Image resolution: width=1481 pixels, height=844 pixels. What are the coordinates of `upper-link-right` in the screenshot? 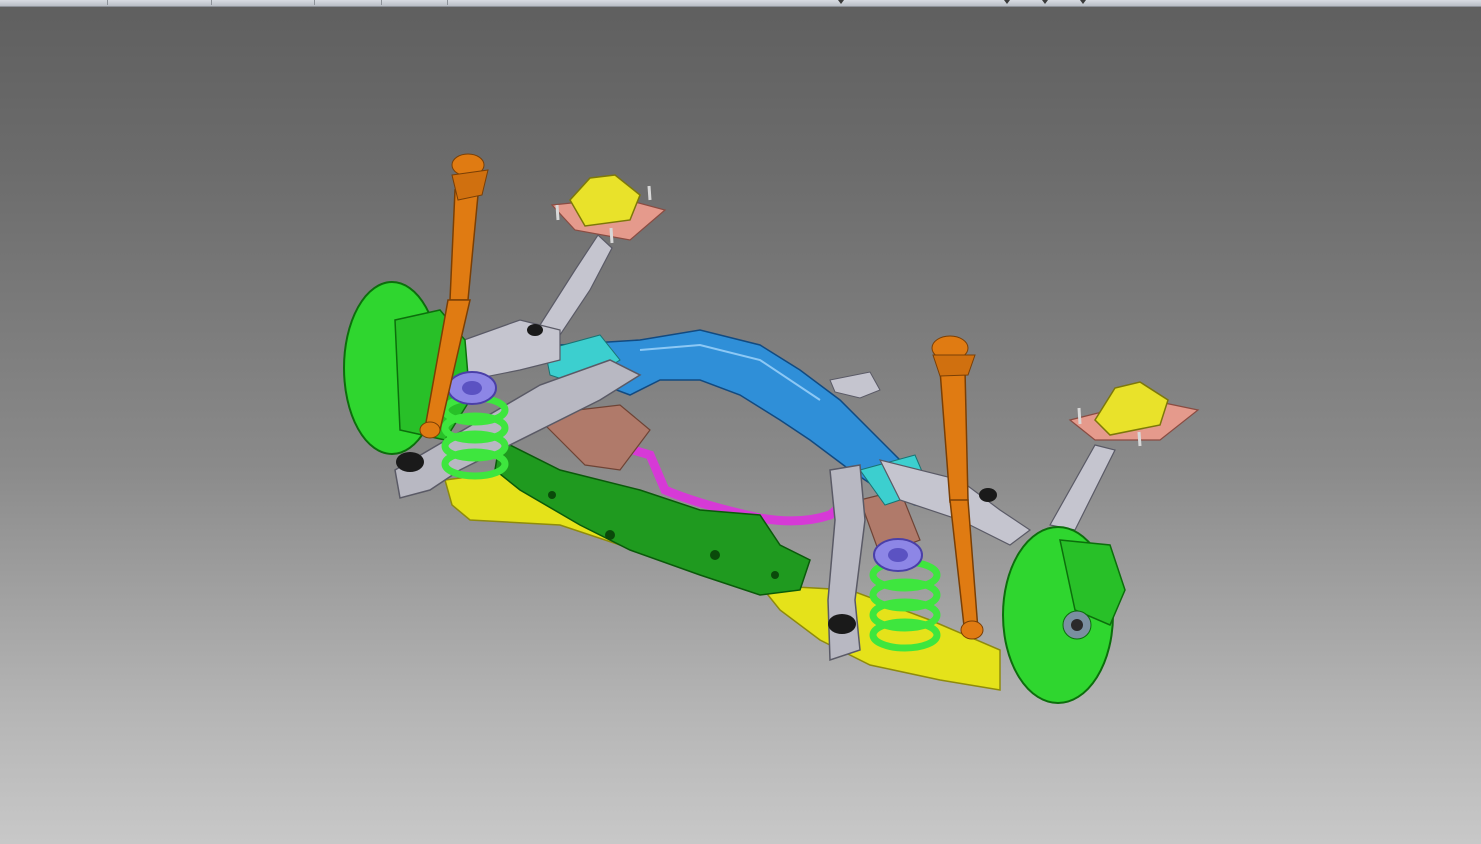 It's located at (1082, 487).